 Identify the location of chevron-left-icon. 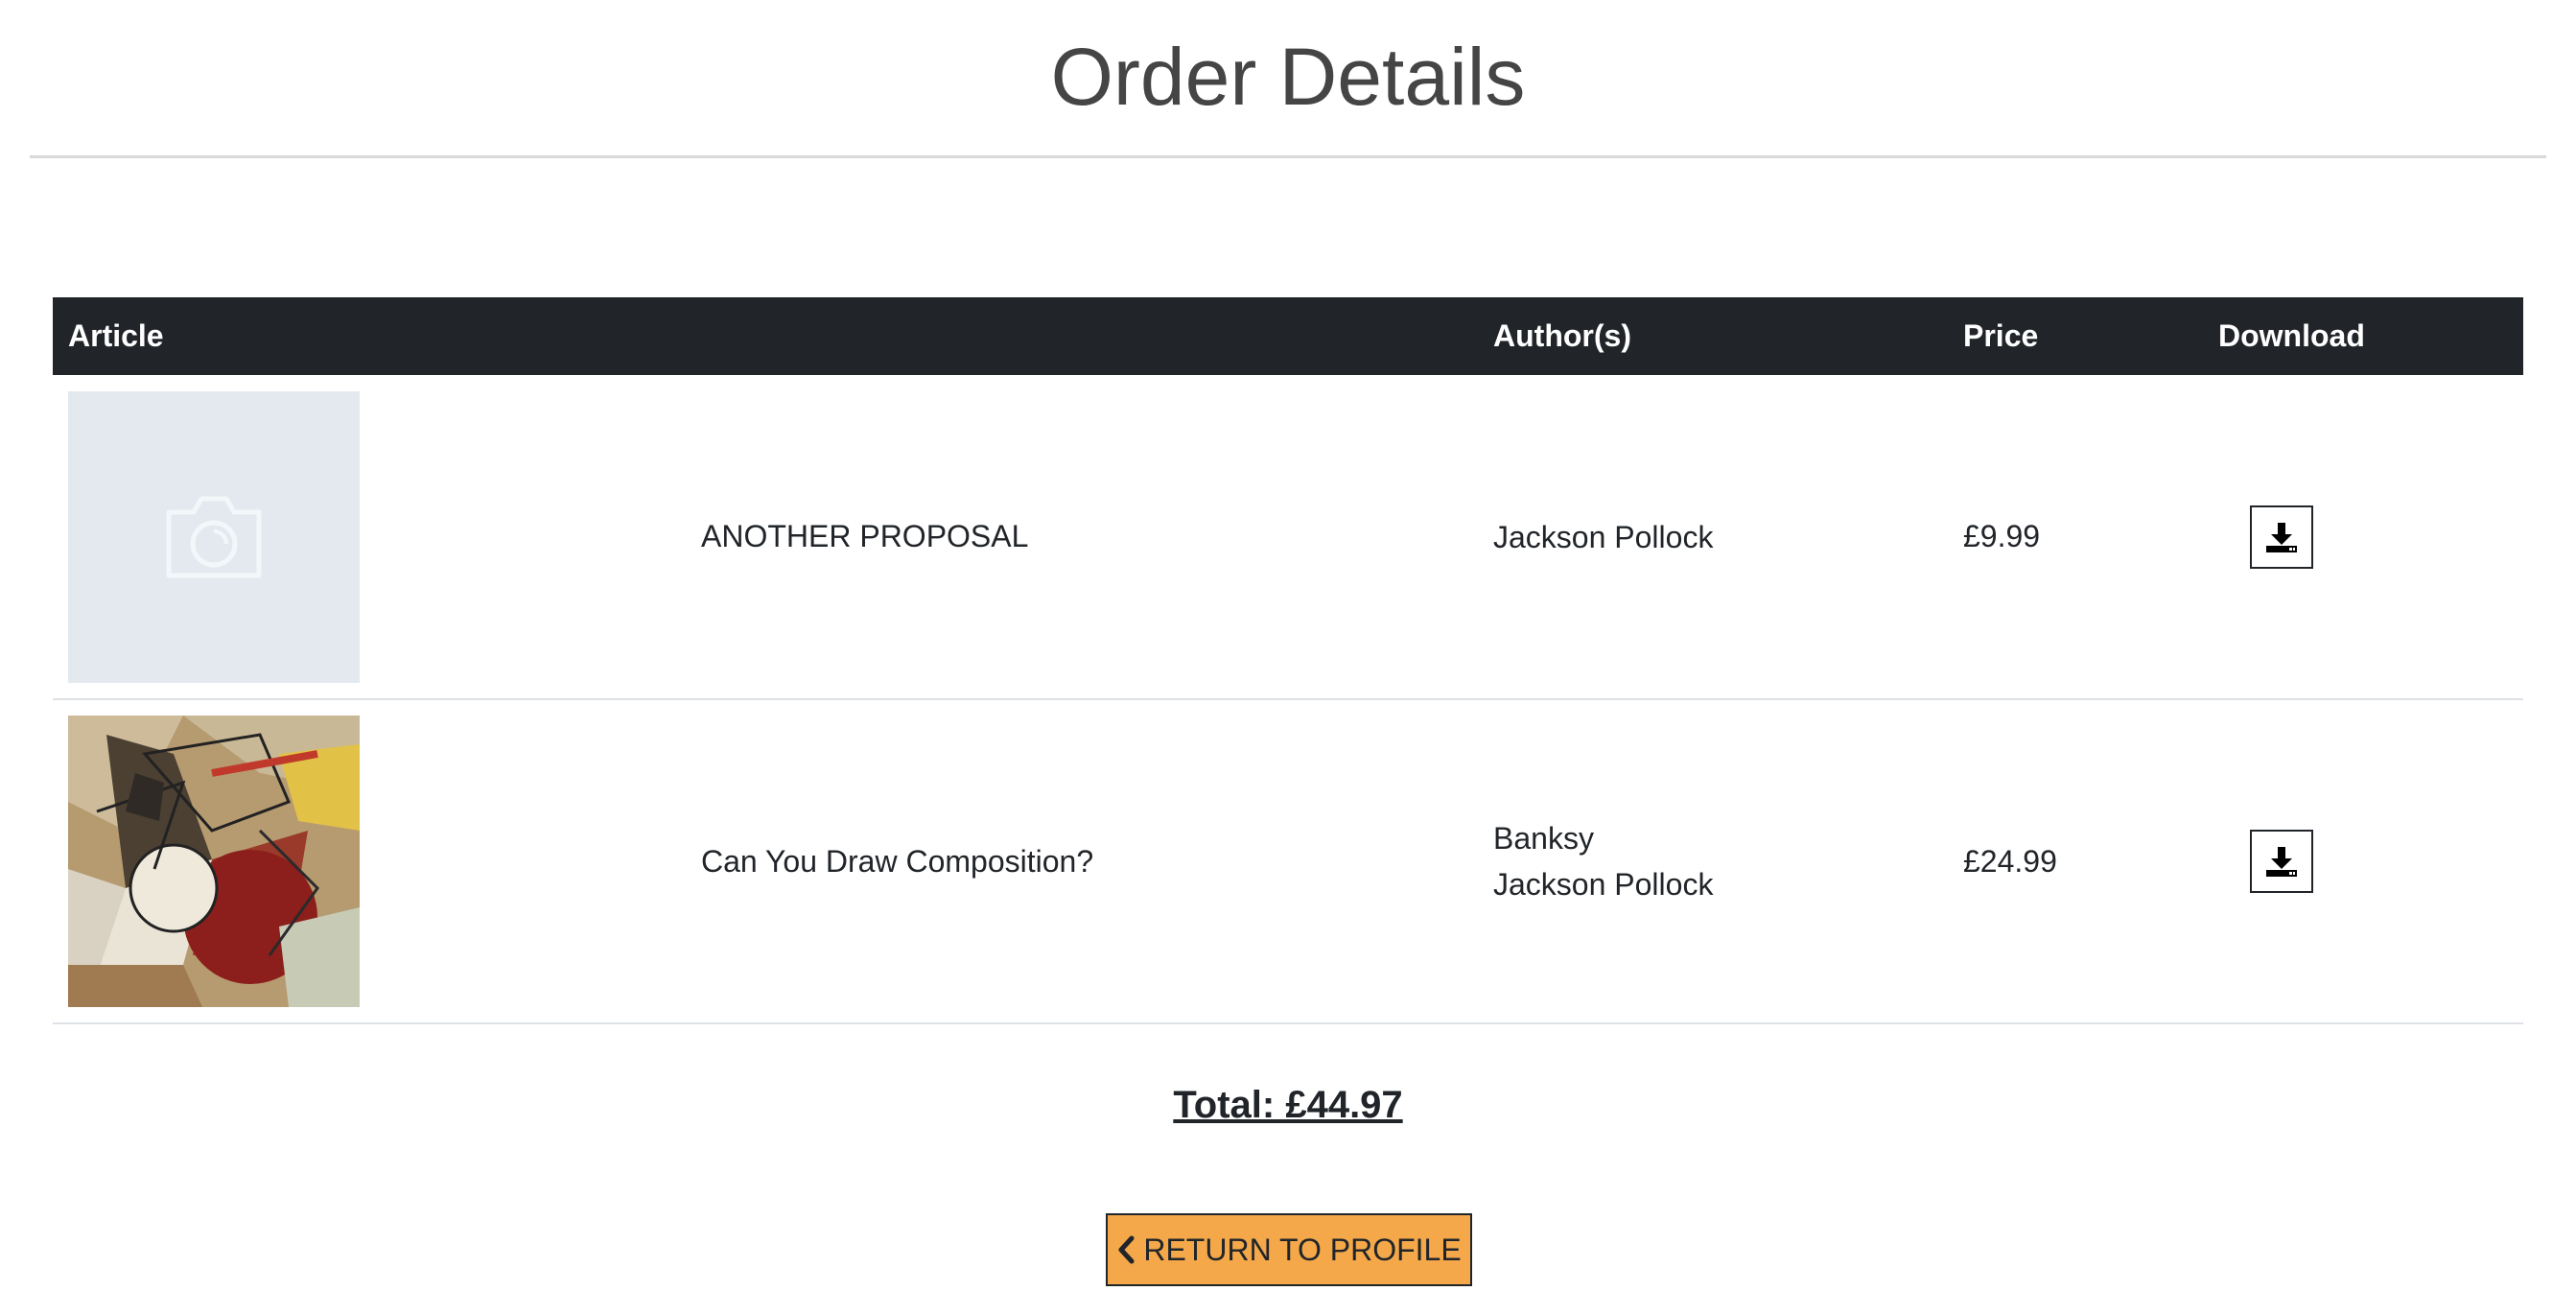
(1126, 1249).